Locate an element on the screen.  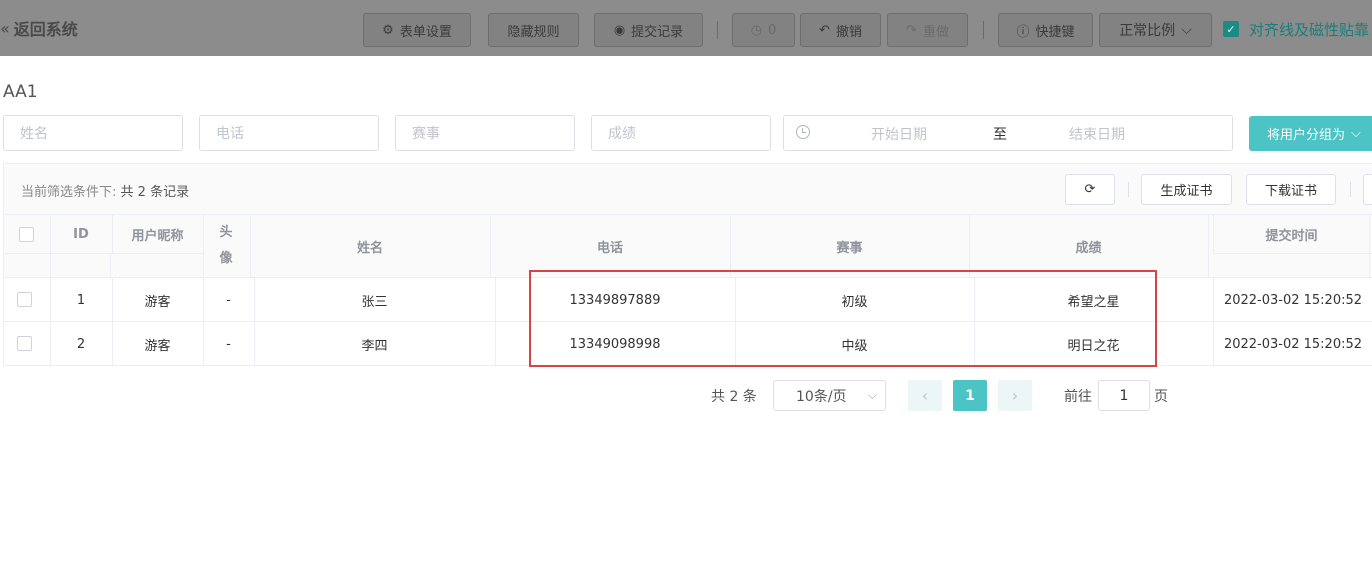
table-toolbar: 当前筛选条件下: 共 2 条记录 ⟳ 生成证书 下载证书 is located at coordinates (688, 189).